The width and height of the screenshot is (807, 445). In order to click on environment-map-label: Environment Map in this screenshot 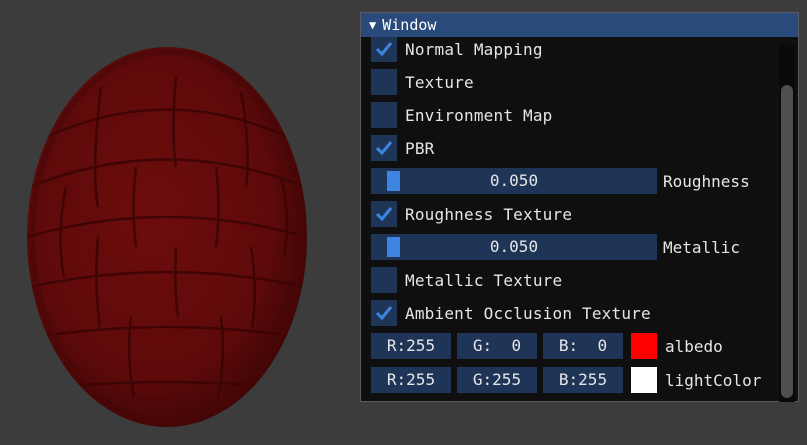, I will do `click(479, 115)`.